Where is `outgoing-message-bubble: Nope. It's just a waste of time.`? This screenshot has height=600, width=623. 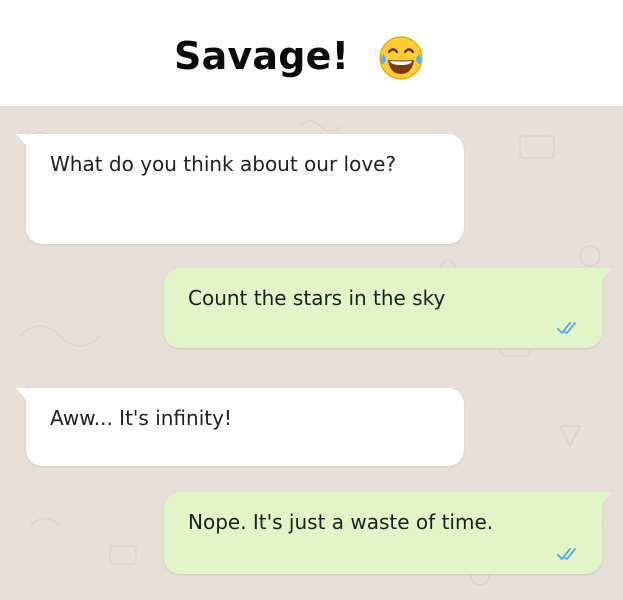
outgoing-message-bubble: Nope. It's just a waste of time. is located at coordinates (388, 533).